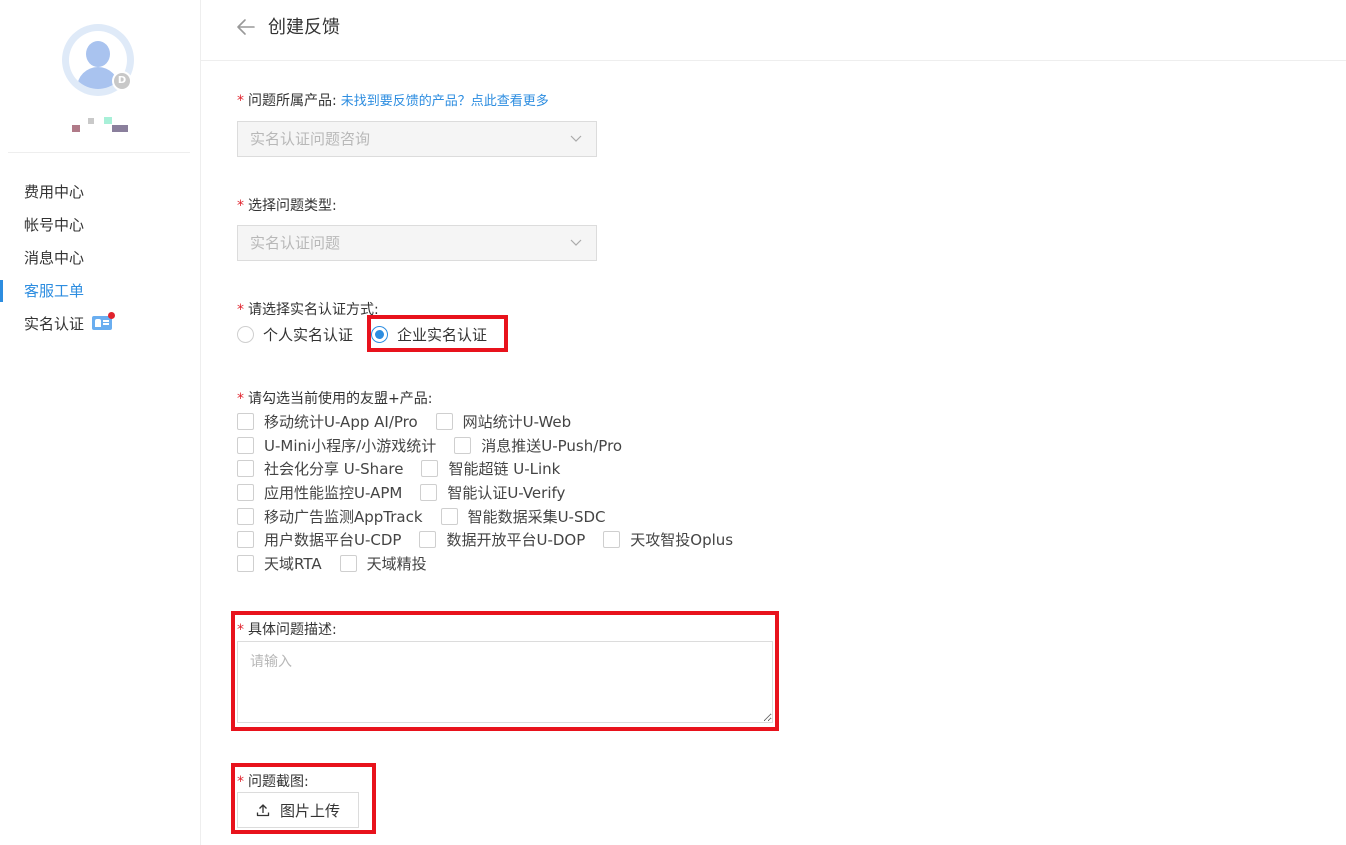 The width and height of the screenshot is (1346, 845). What do you see at coordinates (246, 27) in the screenshot?
I see `arrow-left-icon` at bounding box center [246, 27].